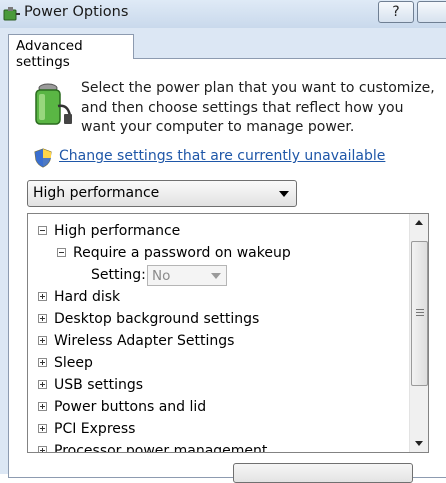 The width and height of the screenshot is (446, 483). Describe the element at coordinates (11, 14) in the screenshot. I see `power-options-icon` at that location.